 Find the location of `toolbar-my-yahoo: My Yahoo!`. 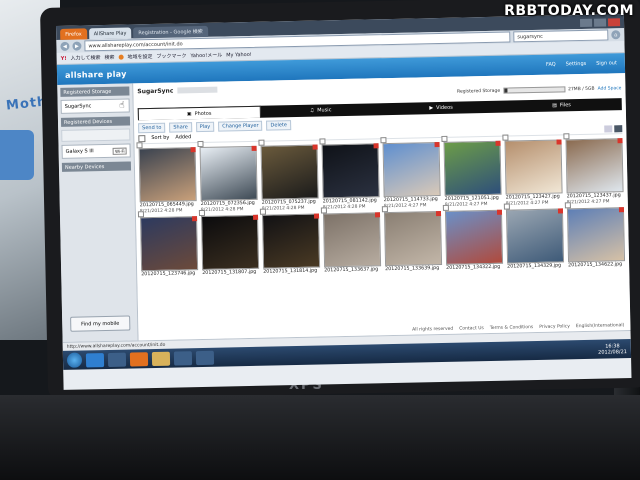

toolbar-my-yahoo: My Yahoo! is located at coordinates (239, 54).